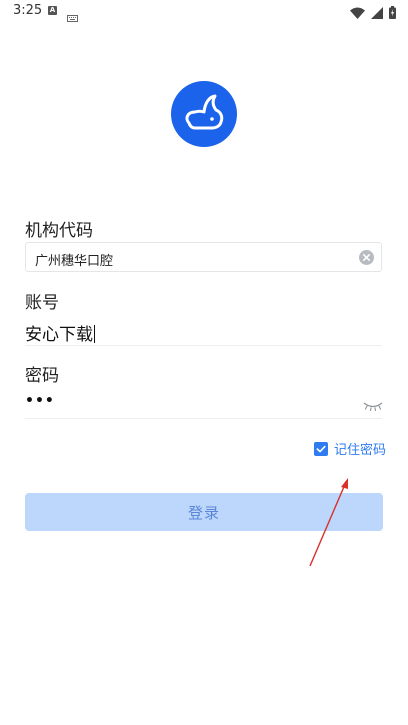 This screenshot has width=408, height=725. I want to click on account-input: 安心下载, so click(60, 332).